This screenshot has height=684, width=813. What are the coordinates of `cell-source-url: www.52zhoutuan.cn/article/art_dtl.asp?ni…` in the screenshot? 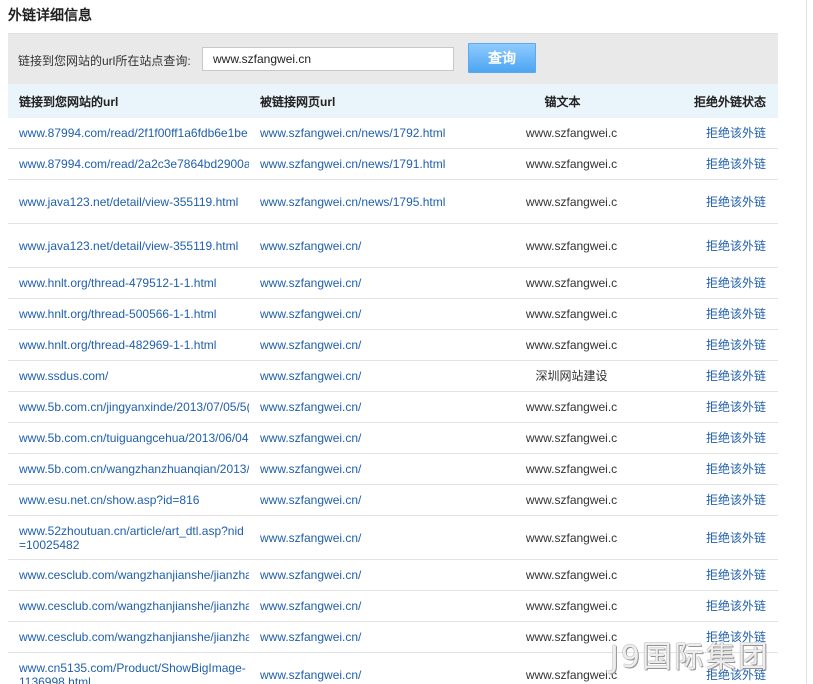 It's located at (128, 537).